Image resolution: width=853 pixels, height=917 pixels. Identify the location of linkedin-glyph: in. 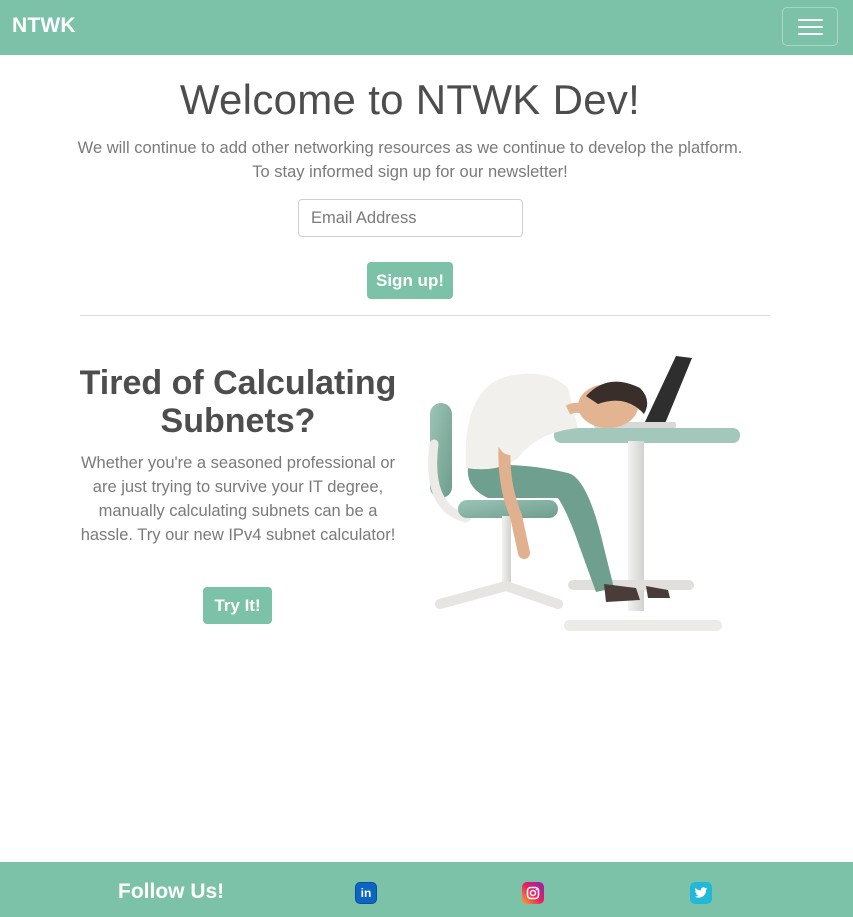
(366, 893).